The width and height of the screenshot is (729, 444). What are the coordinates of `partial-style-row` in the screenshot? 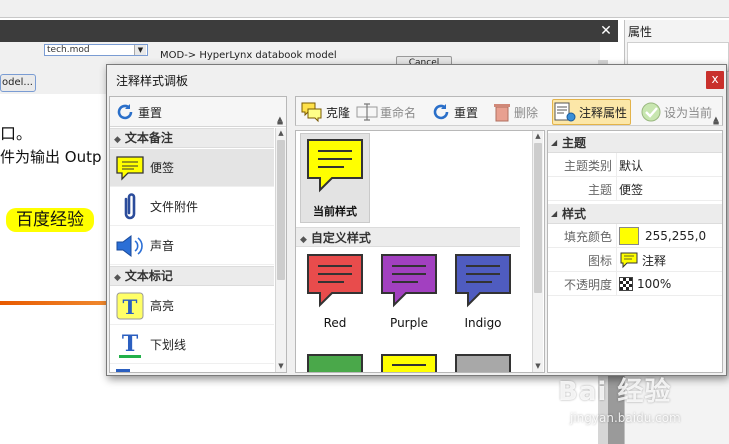 It's located at (412, 359).